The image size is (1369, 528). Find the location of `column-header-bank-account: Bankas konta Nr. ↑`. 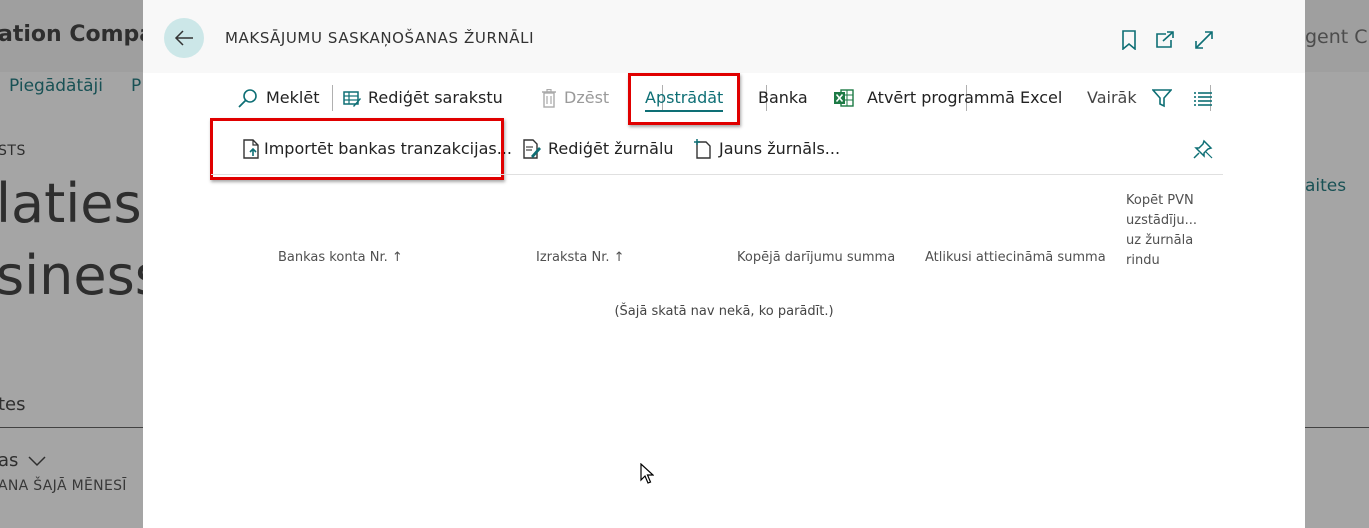

column-header-bank-account: Bankas konta Nr. ↑ is located at coordinates (340, 258).